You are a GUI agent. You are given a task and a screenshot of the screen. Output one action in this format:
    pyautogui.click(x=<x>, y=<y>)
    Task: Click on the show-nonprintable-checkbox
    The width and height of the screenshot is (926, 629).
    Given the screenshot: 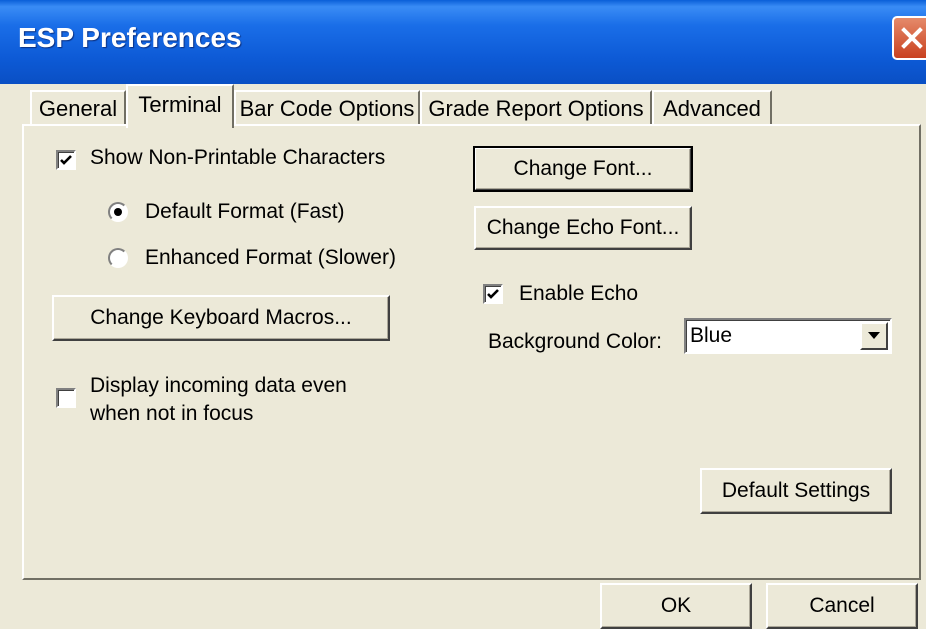 What is the action you would take?
    pyautogui.click(x=66, y=160)
    